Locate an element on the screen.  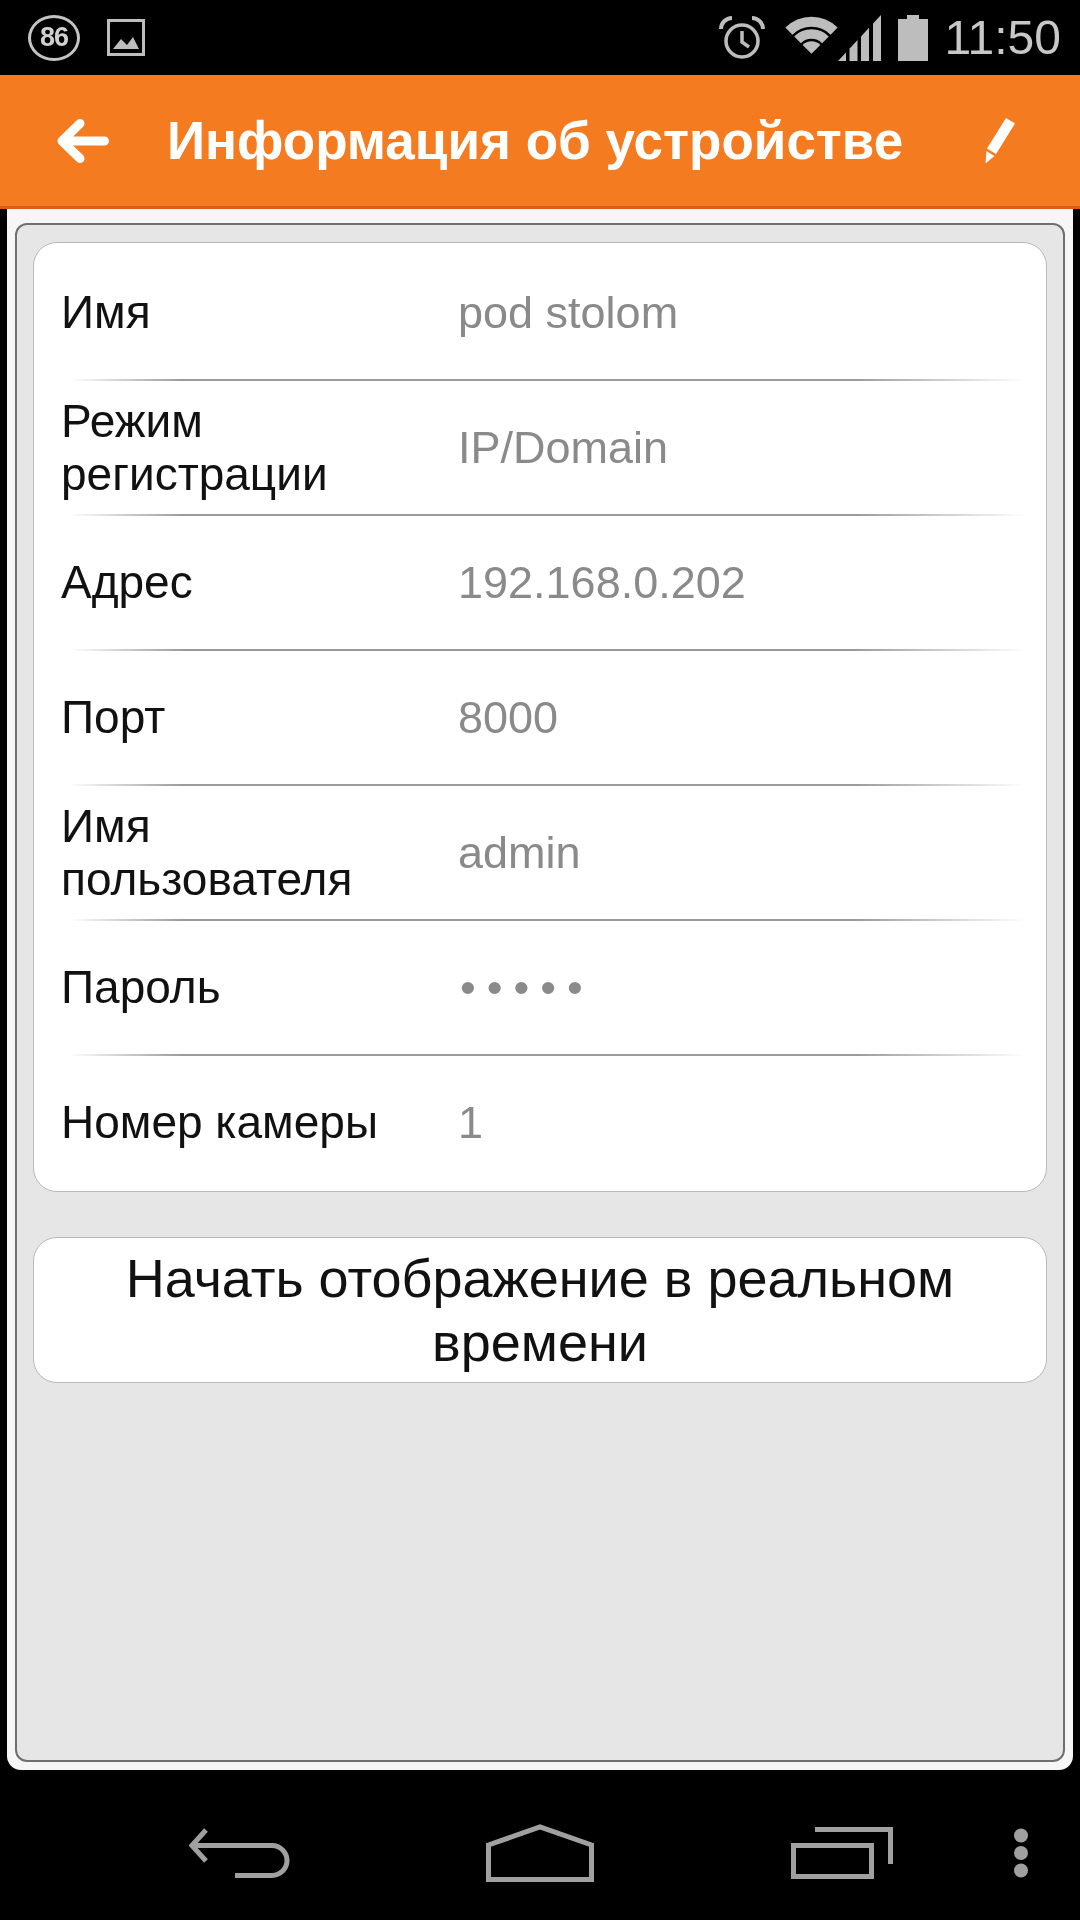
recent-apps-icon is located at coordinates (842, 1853).